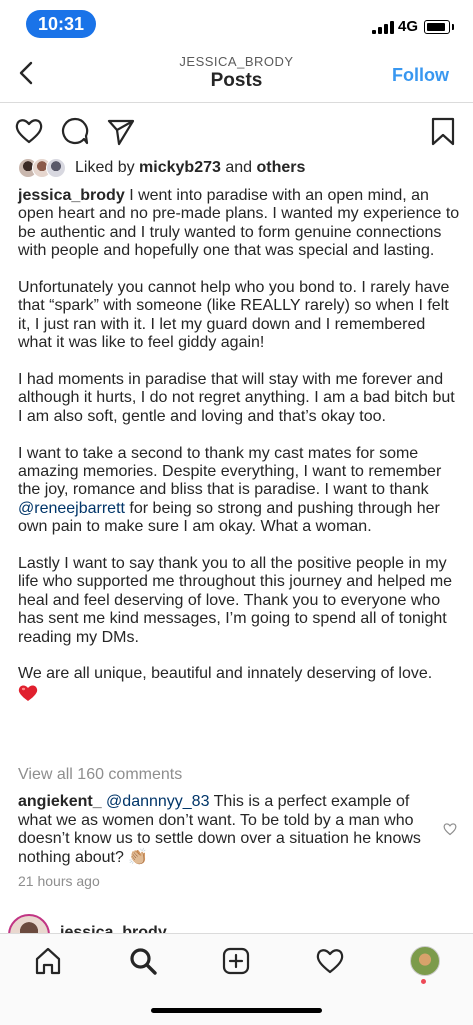  What do you see at coordinates (138, 857) in the screenshot?
I see `clapping-hands-emoji: 👏🏼` at bounding box center [138, 857].